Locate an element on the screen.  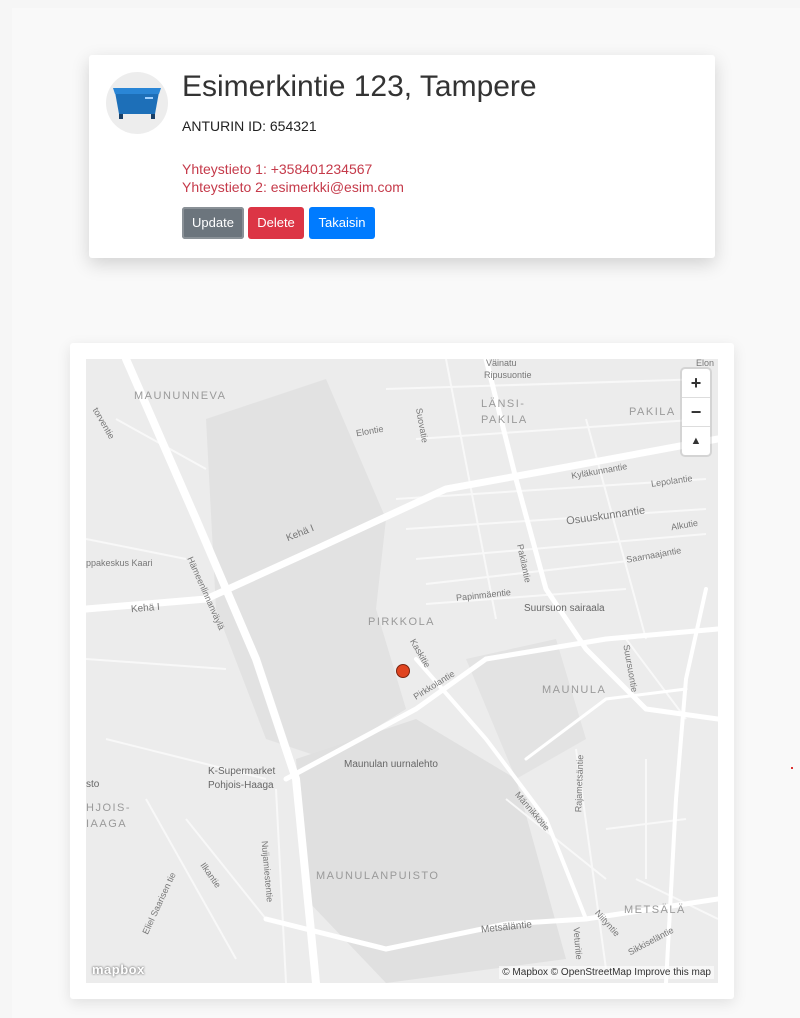
map-label-street: Ripusuontie is located at coordinates (508, 375).